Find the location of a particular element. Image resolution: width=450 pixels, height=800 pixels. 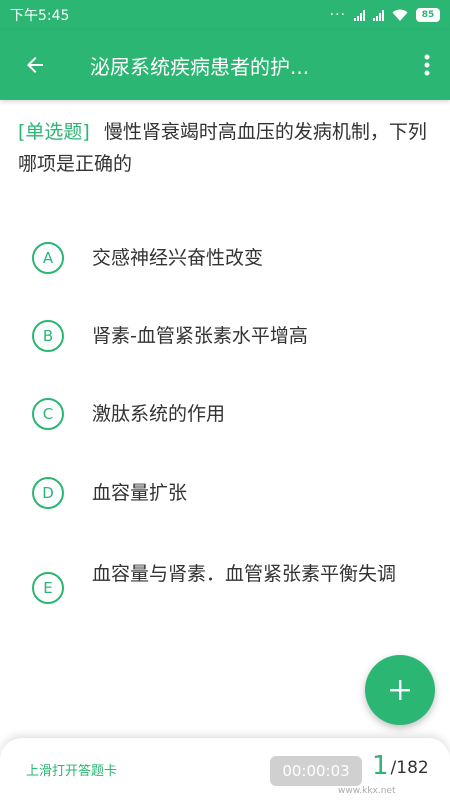

current-question-number: 1 is located at coordinates (380, 766).